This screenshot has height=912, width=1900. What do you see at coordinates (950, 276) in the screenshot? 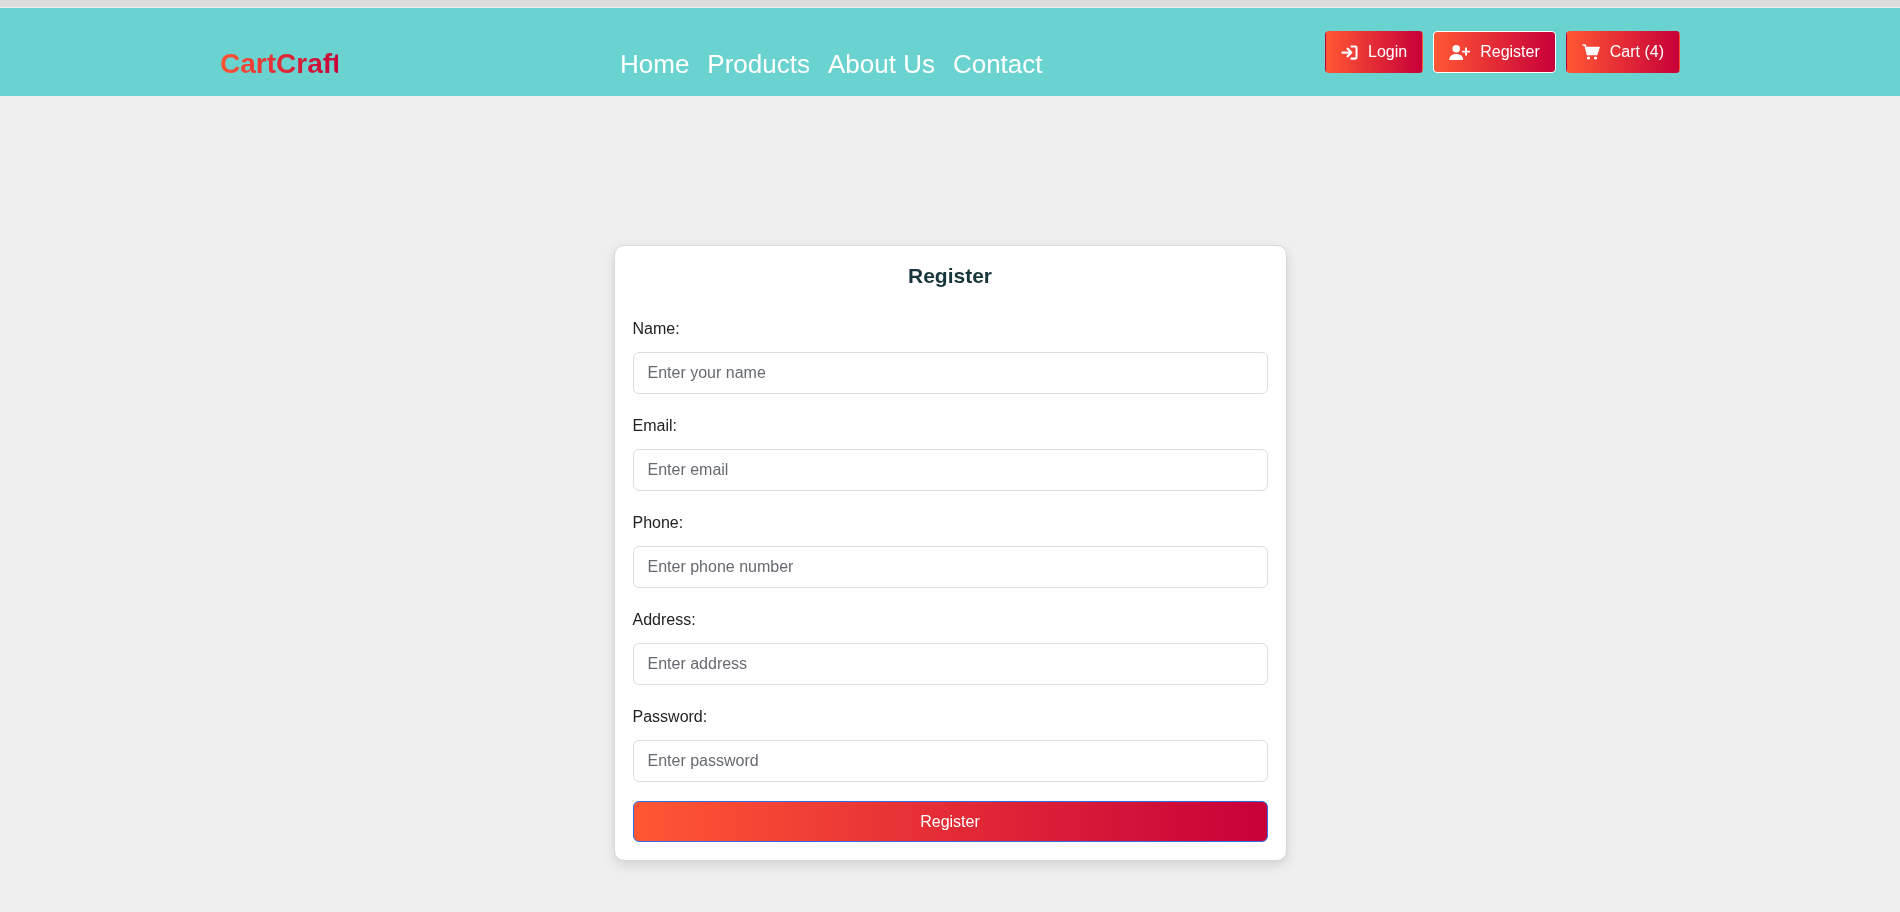
I see `form-title: Register` at bounding box center [950, 276].